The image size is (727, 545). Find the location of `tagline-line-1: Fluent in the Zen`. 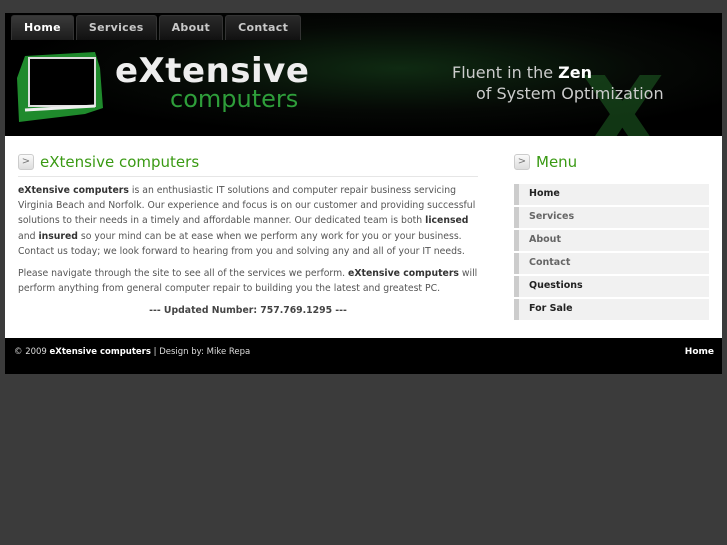

tagline-line-1: Fluent in the Zen is located at coordinates (522, 72).